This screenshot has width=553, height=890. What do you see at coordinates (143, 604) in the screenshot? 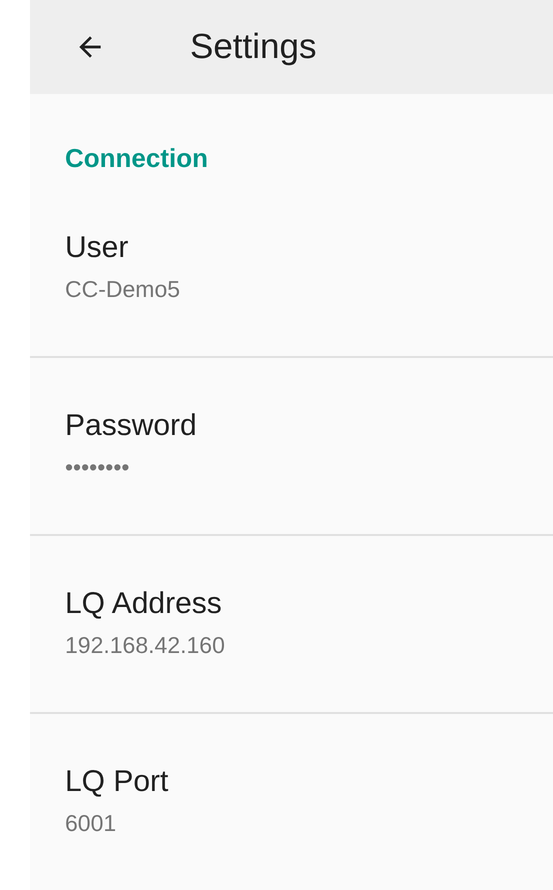
I see `preference-title: LQ Address` at bounding box center [143, 604].